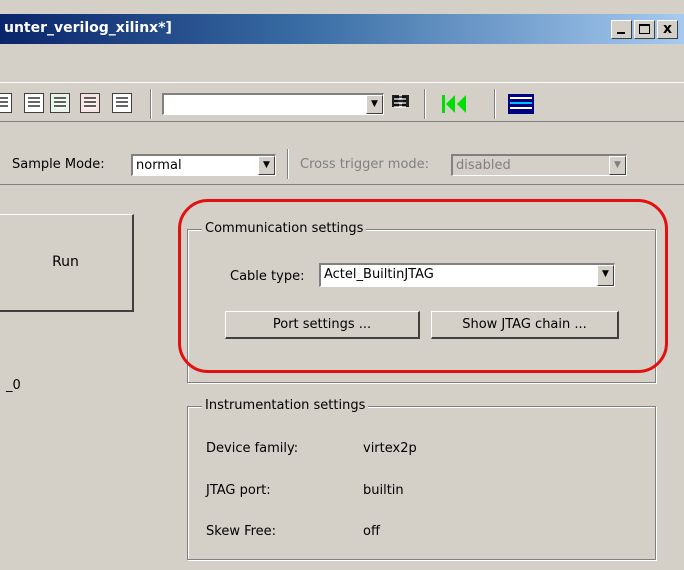  What do you see at coordinates (521, 106) in the screenshot?
I see `waveform-icon` at bounding box center [521, 106].